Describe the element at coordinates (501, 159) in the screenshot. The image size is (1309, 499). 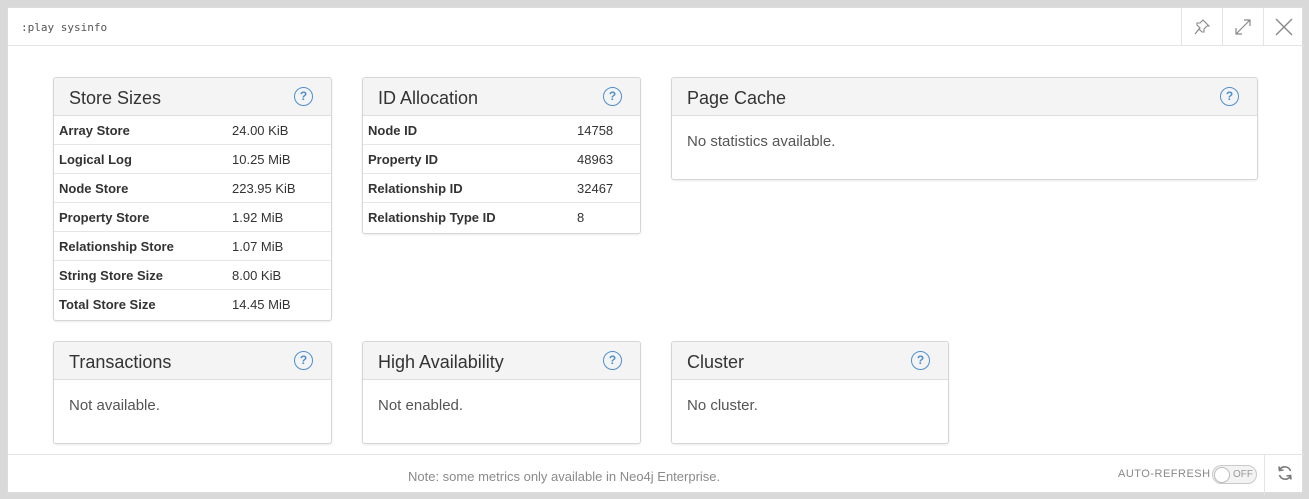
I see `table-row: Property ID 48963` at that location.